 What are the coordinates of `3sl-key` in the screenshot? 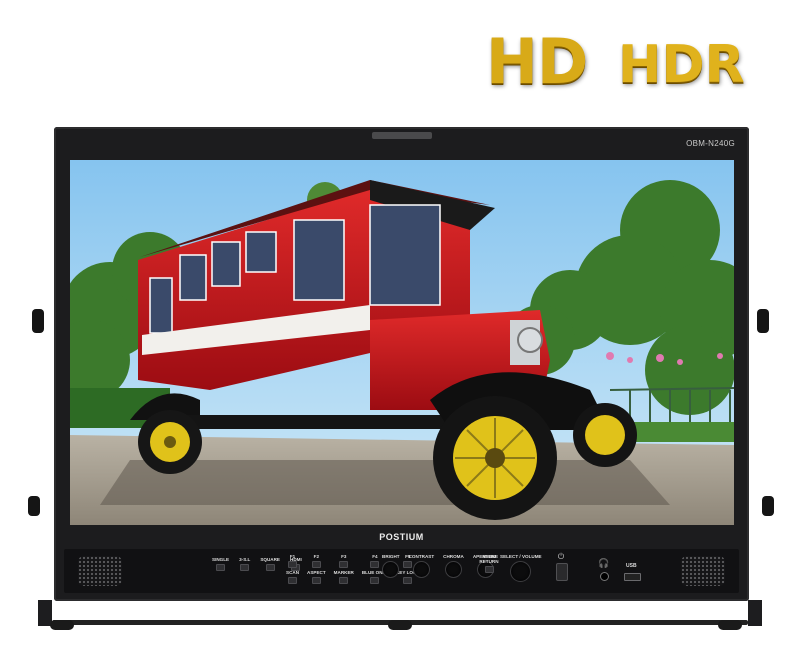 It's located at (245, 567).